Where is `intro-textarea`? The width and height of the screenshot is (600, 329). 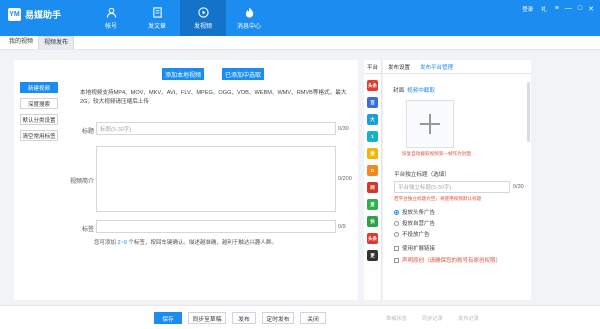
intro-textarea is located at coordinates (216, 179).